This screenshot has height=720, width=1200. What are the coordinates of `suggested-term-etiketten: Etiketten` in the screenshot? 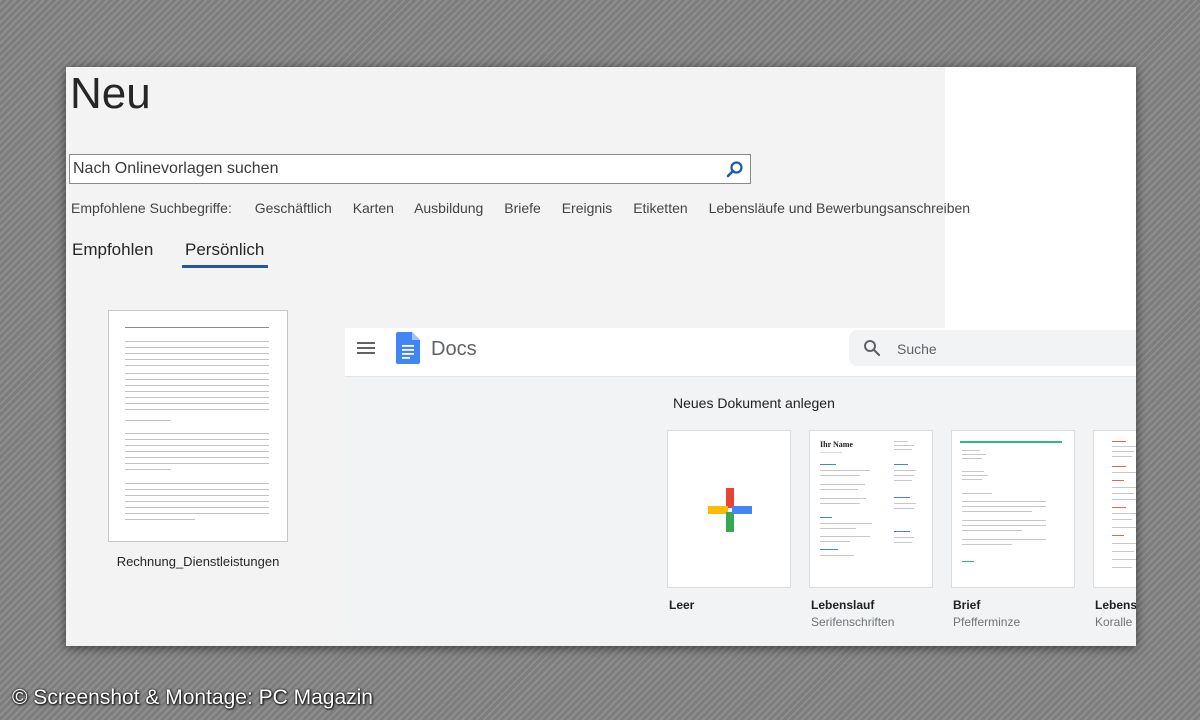 It's located at (660, 208).